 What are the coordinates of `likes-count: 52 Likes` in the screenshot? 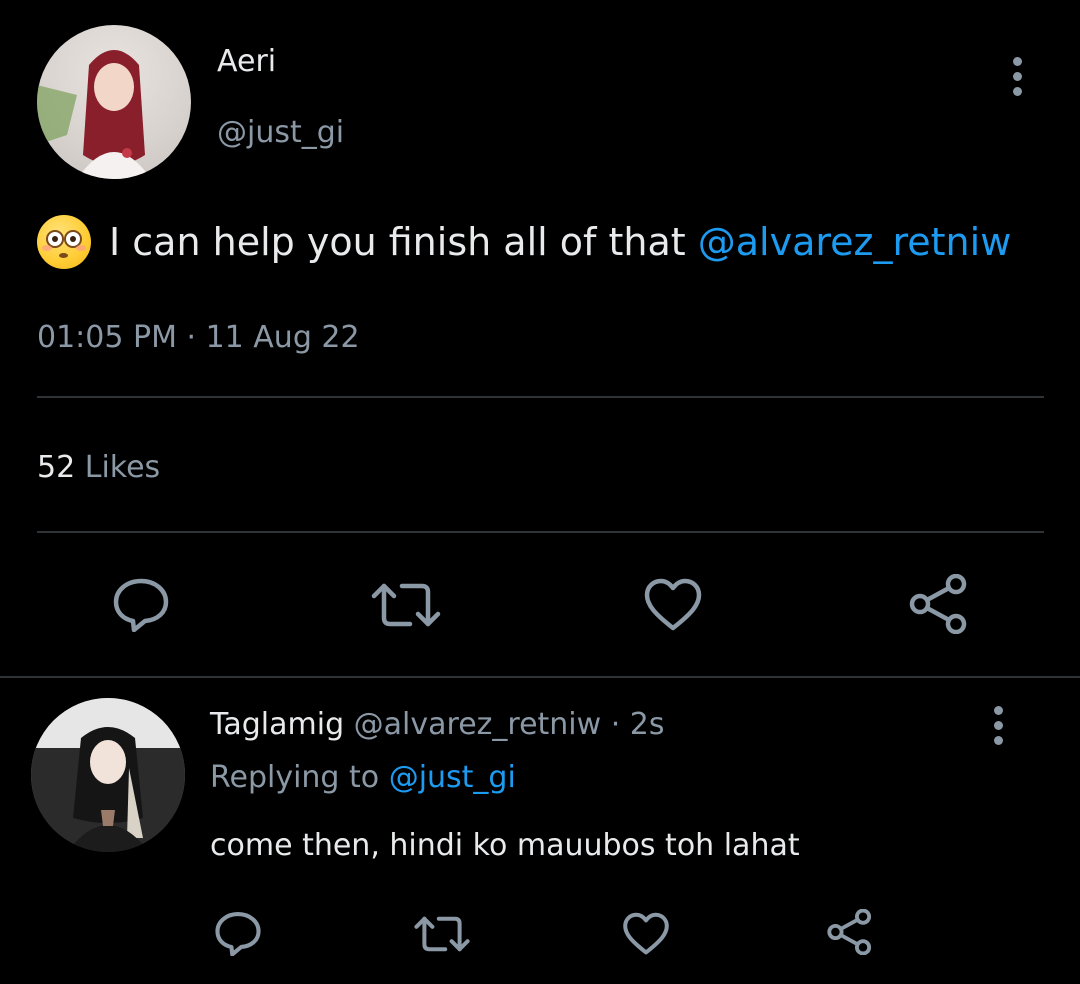 It's located at (98, 467).